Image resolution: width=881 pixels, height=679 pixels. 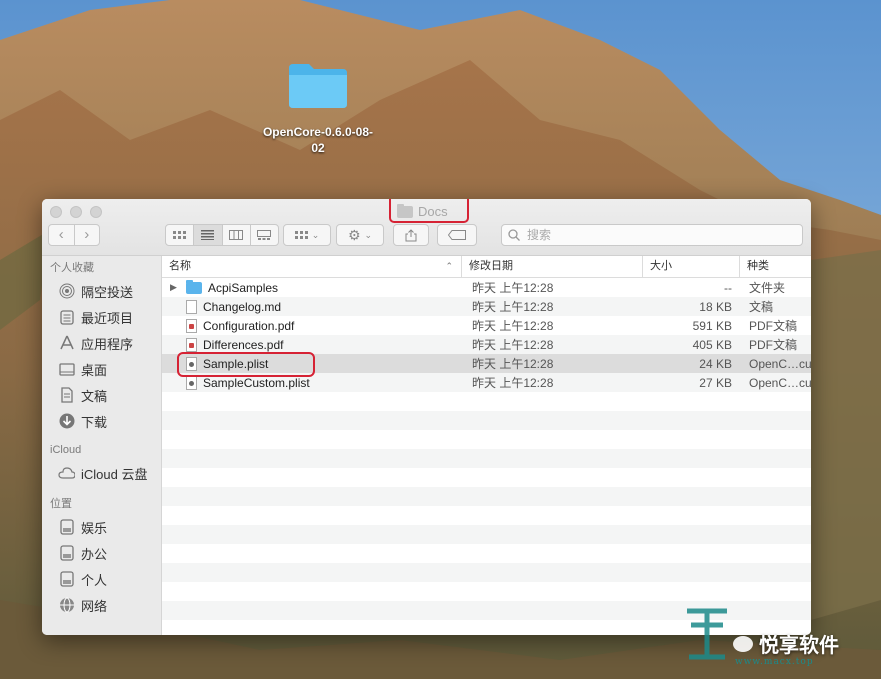 What do you see at coordinates (94, 580) in the screenshot?
I see `sidebar-item-label: 个人` at bounding box center [94, 580].